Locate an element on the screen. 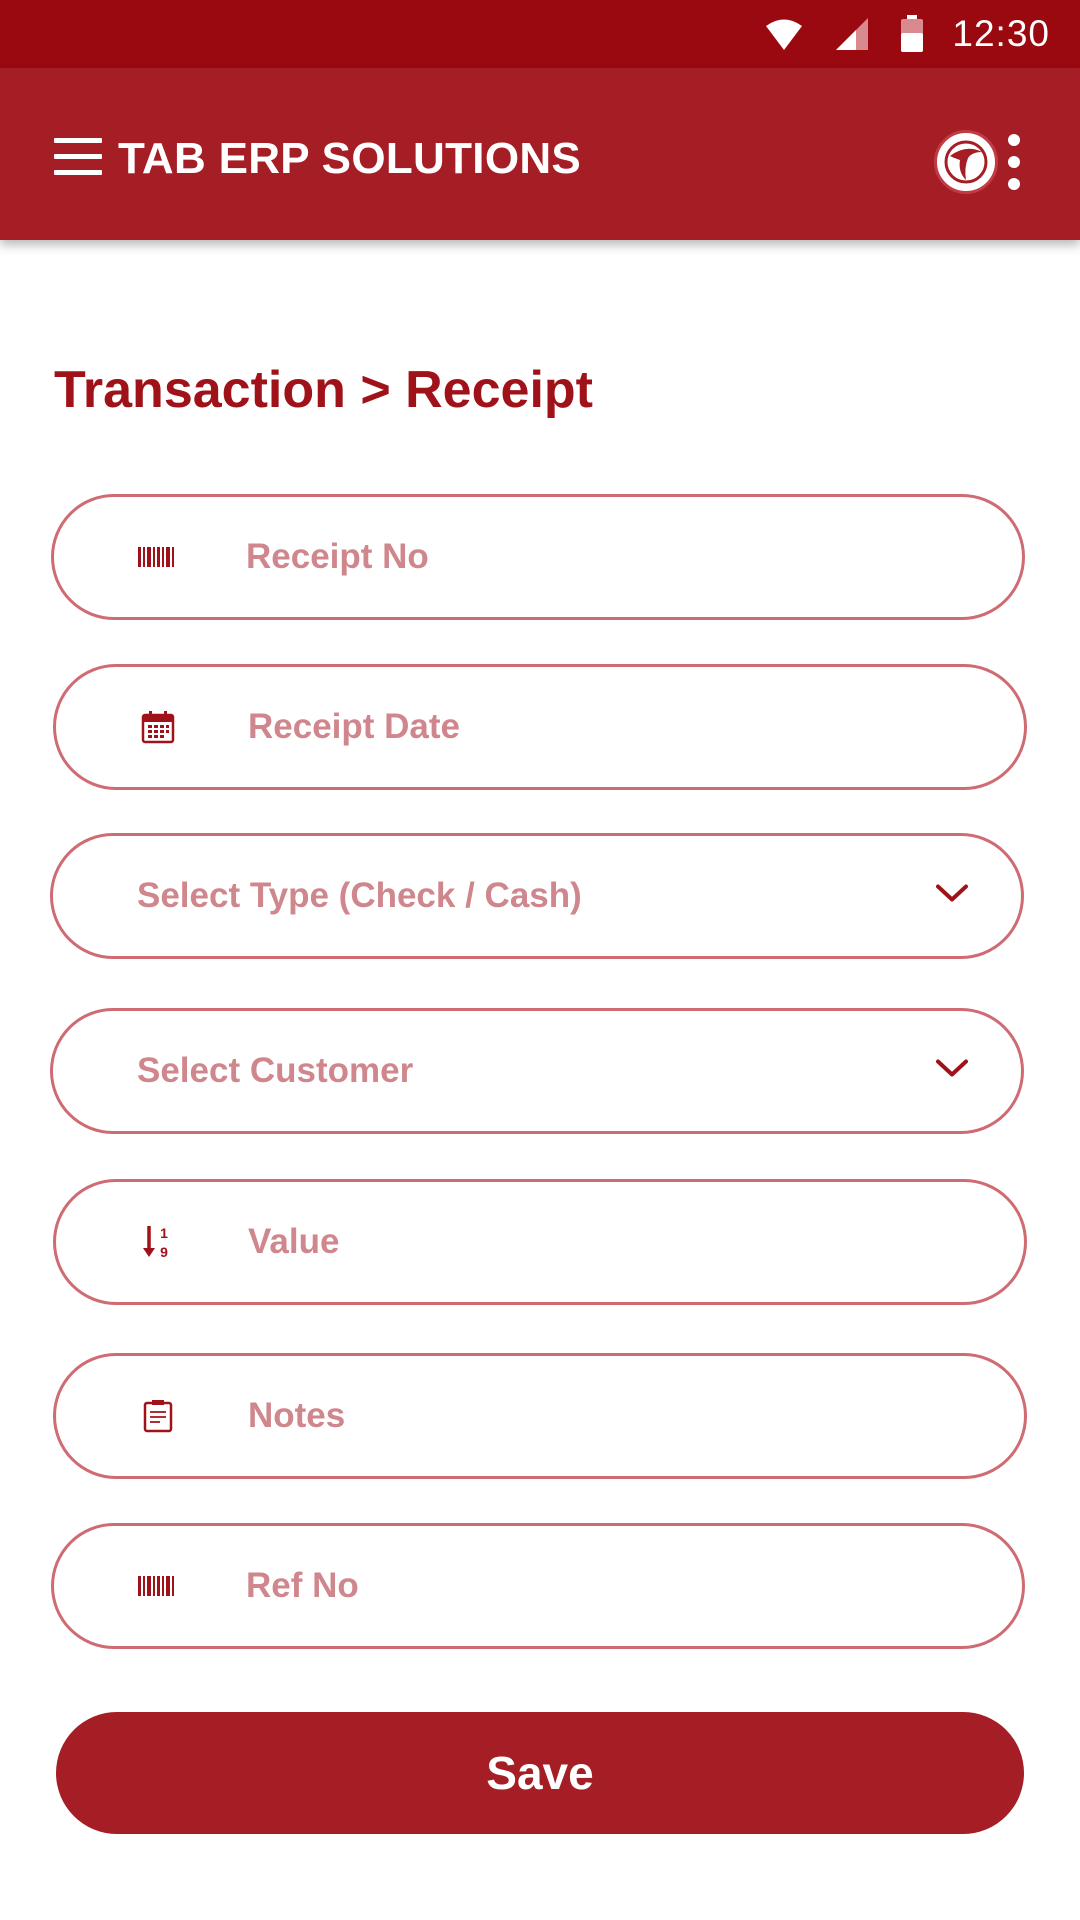  value-input is located at coordinates (608, 1242).